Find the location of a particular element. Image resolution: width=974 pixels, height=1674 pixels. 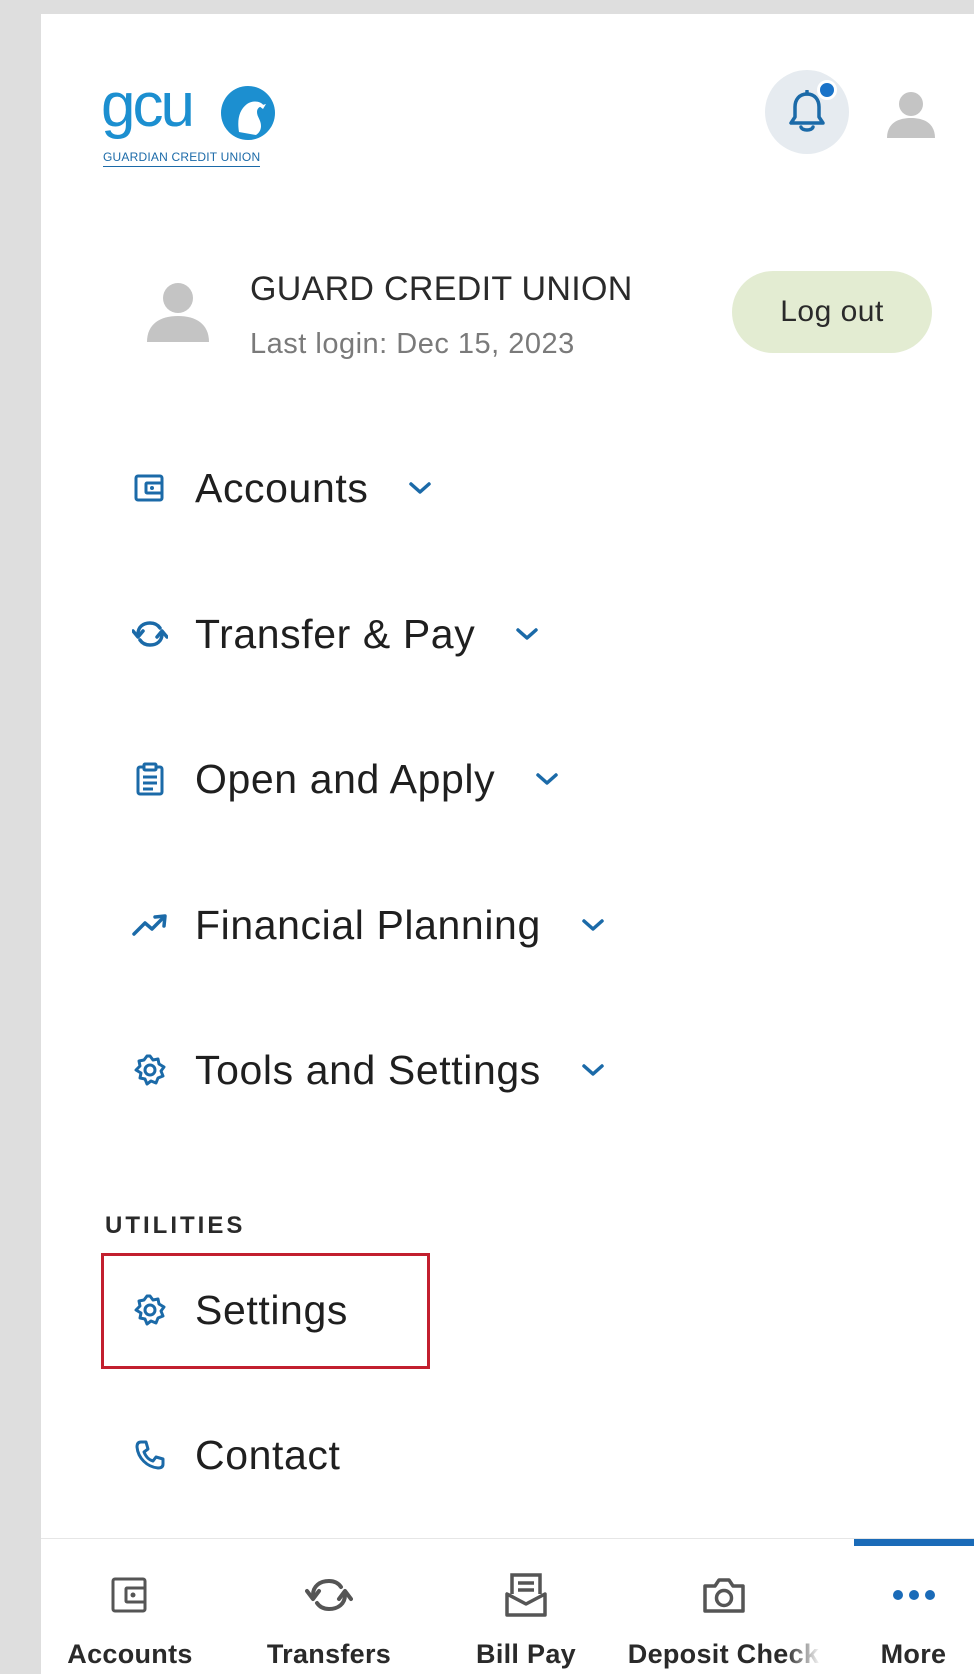

menu-item-label: Open and Apply is located at coordinates (345, 778).